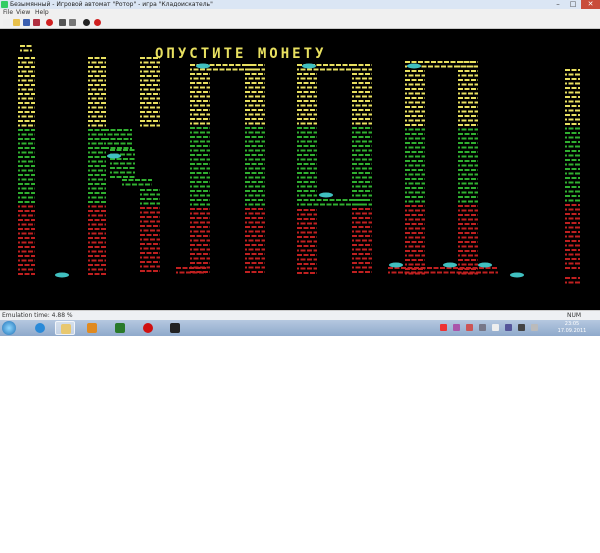  I want to click on settings-icon, so click(36, 22).